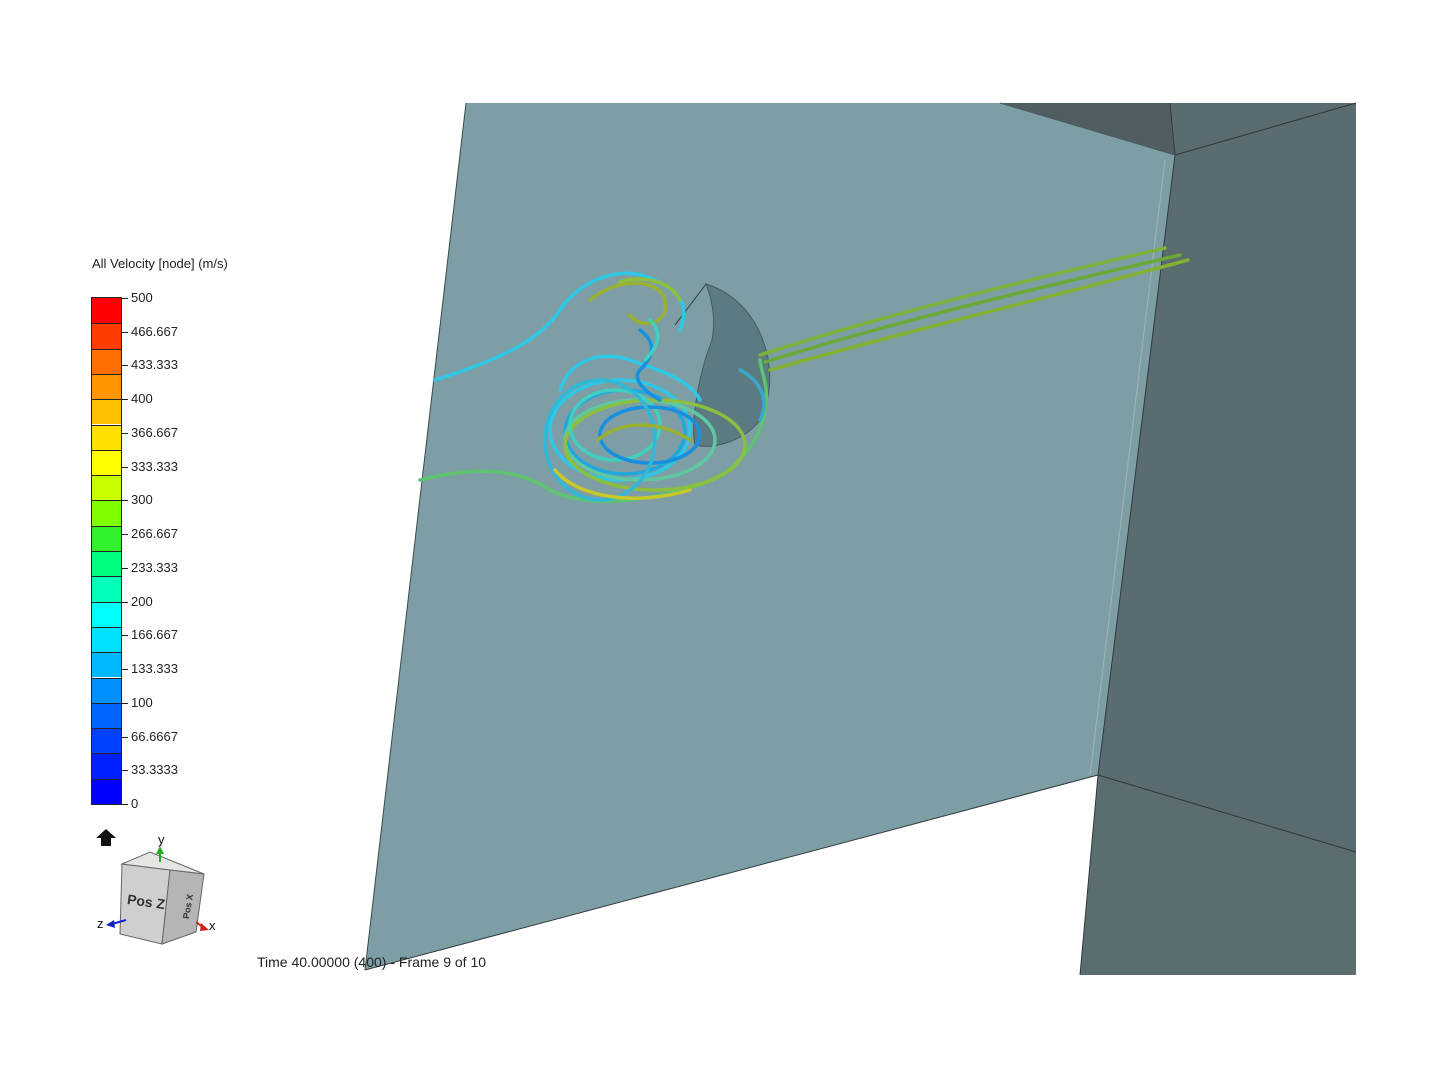 The width and height of the screenshot is (1440, 1080). What do you see at coordinates (154, 567) in the screenshot?
I see `legend-tick-label: 233.333` at bounding box center [154, 567].